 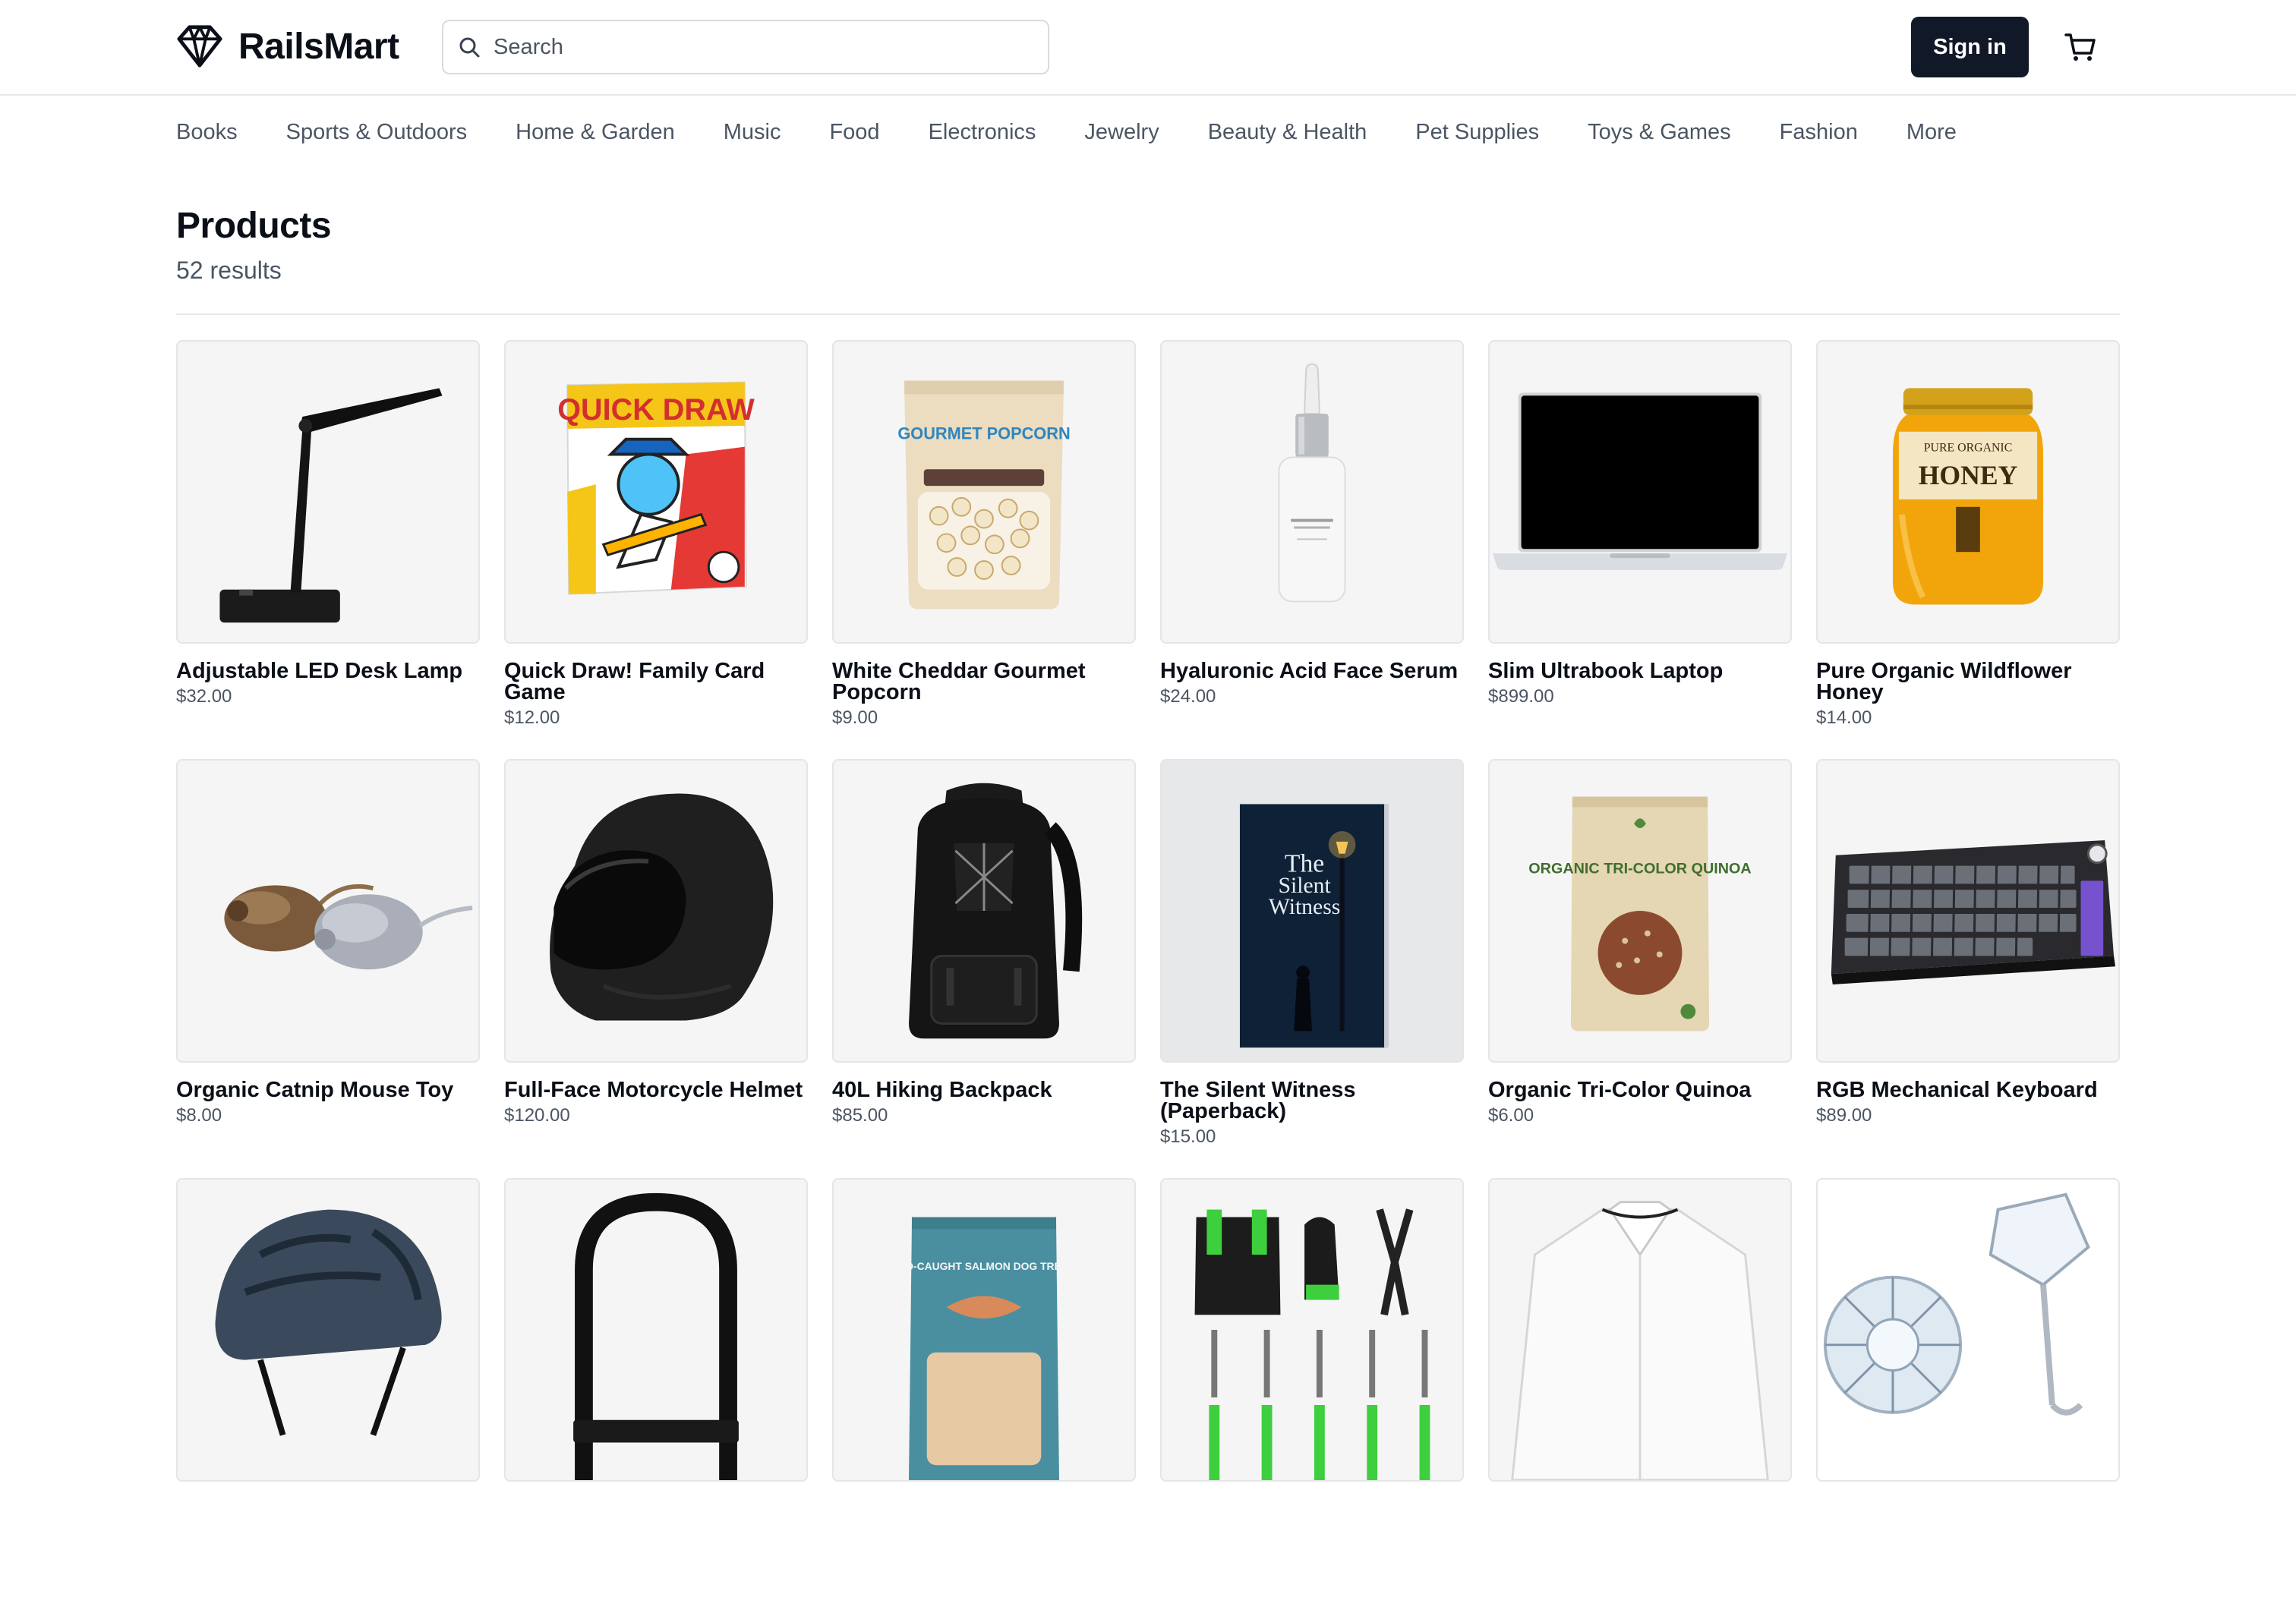 I want to click on product-card: Hyaluronic Acid Face Serum $24.00, so click(x=1312, y=549).